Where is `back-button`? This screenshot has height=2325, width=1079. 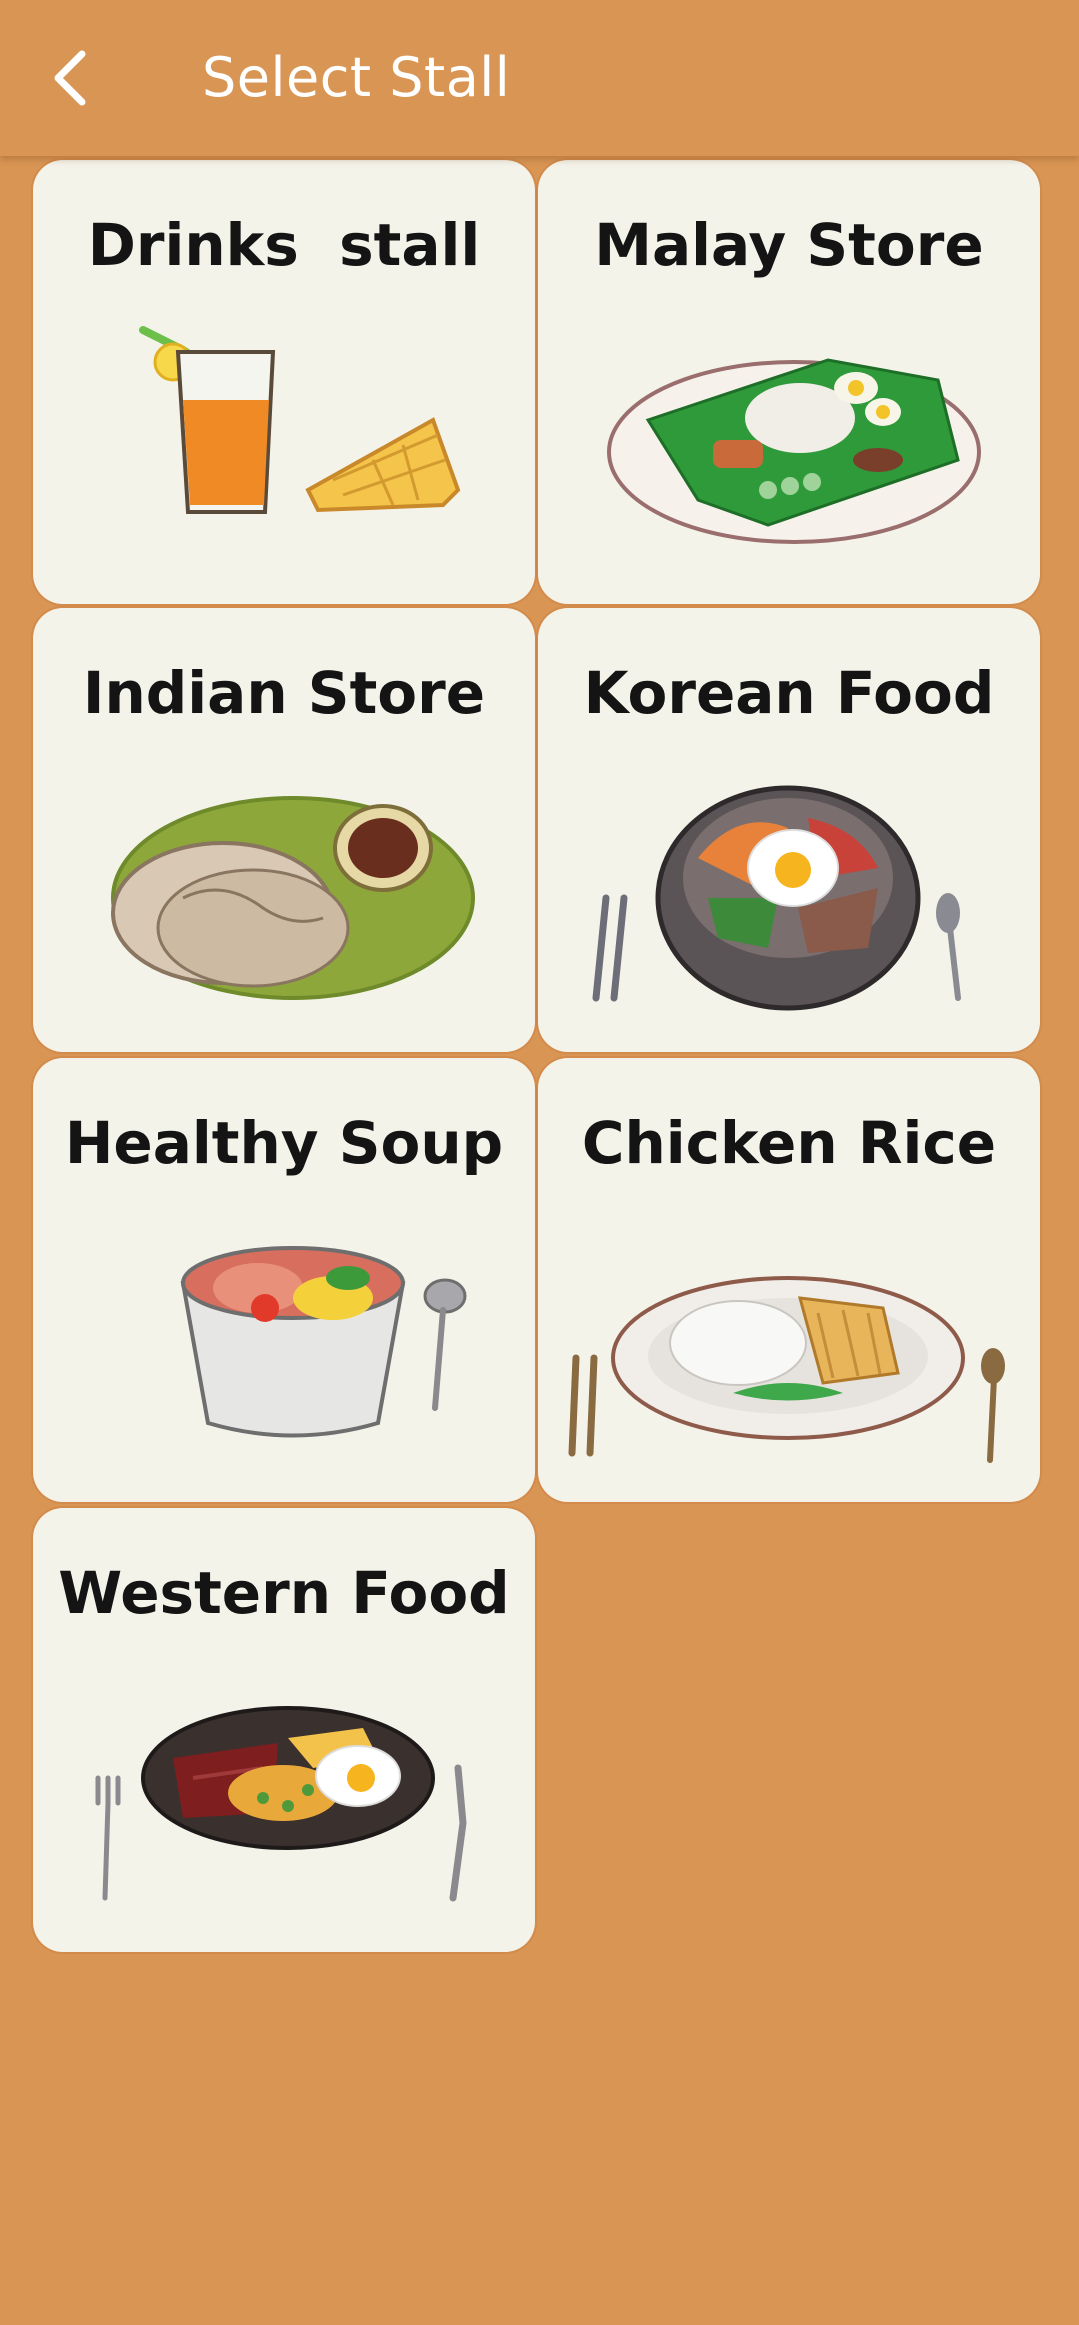
back-button is located at coordinates (70, 78).